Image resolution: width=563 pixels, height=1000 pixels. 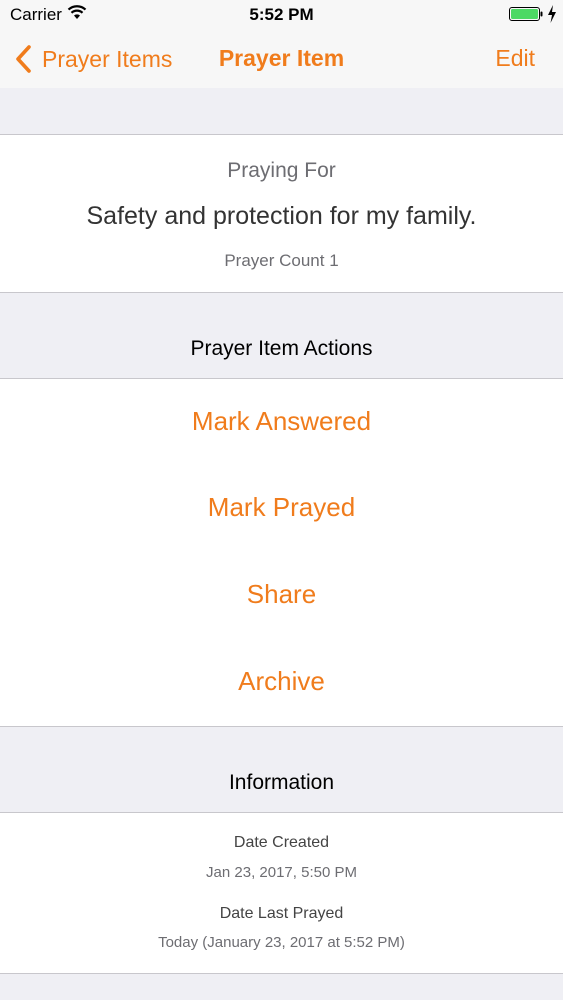 I want to click on information-header-label: Information, so click(x=281, y=782).